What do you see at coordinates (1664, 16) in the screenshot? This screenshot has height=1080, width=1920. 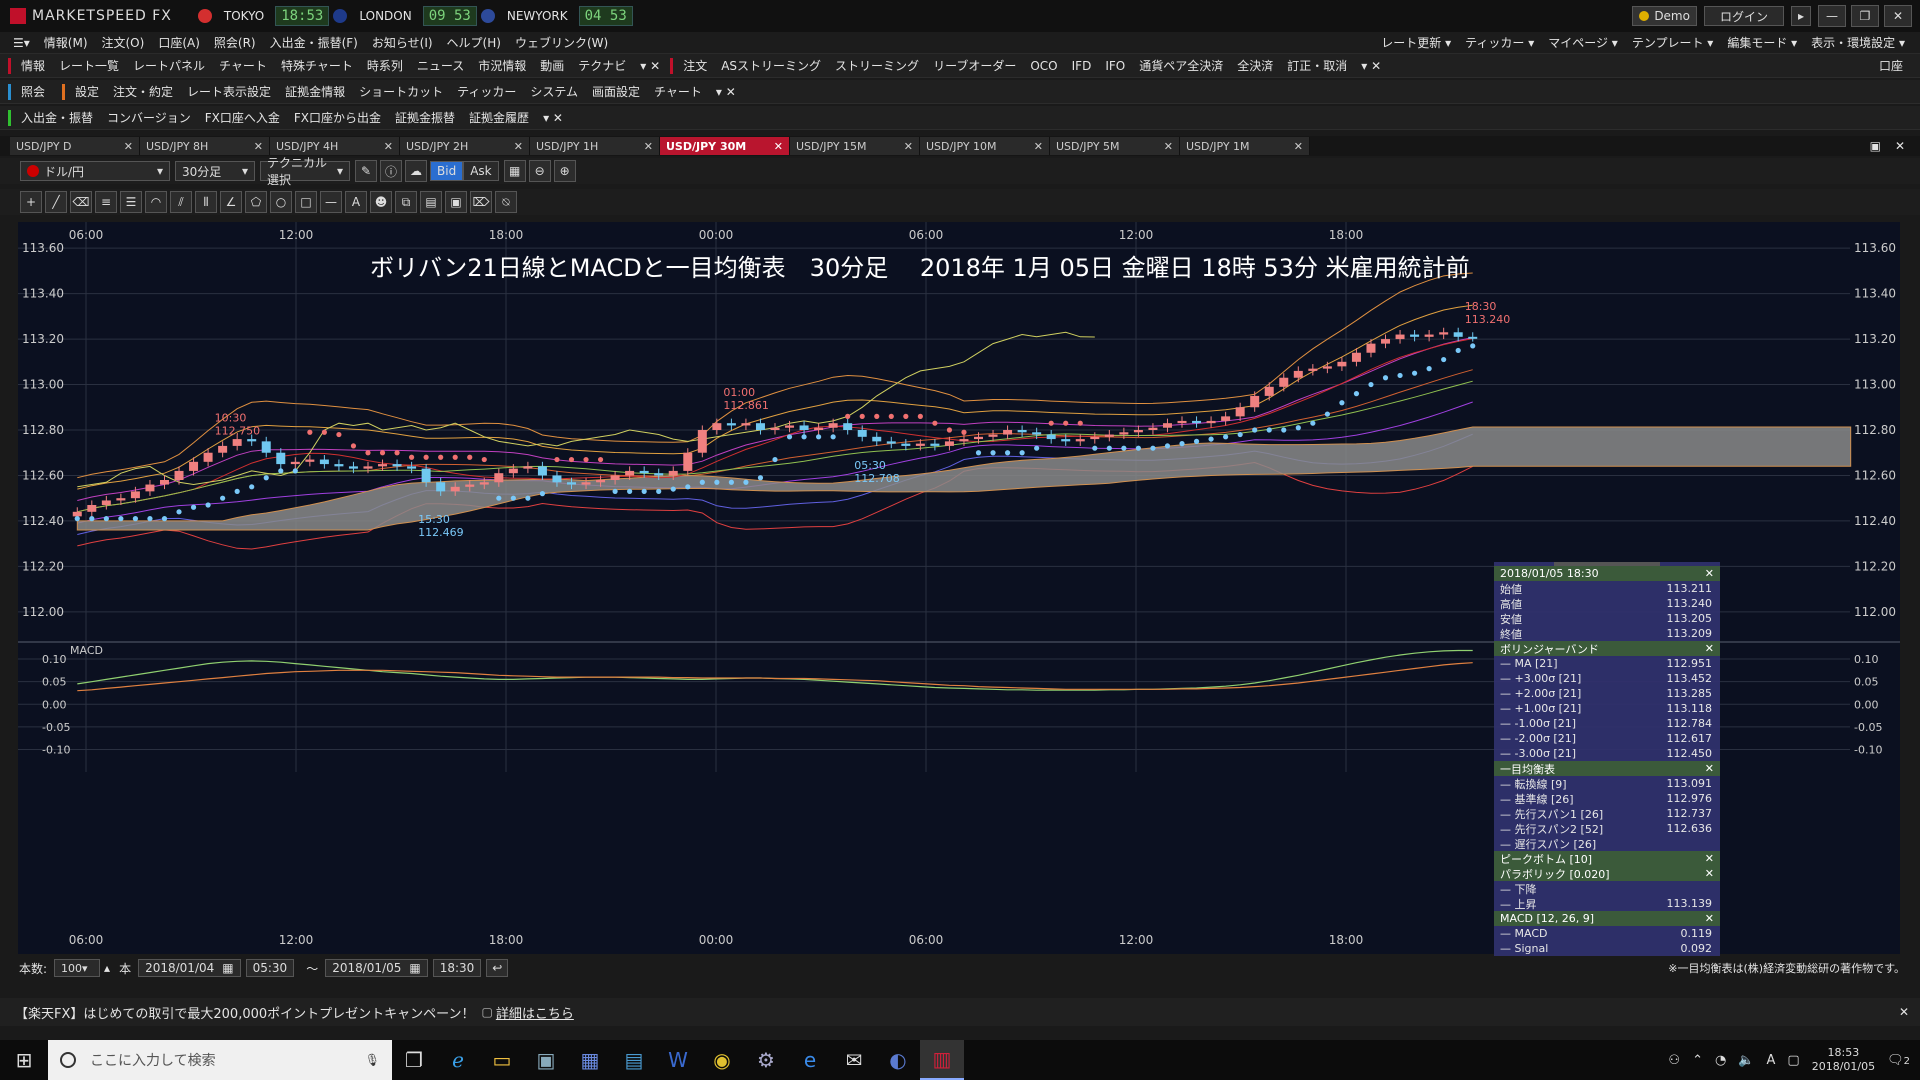 I see `demo-indicator: Demo` at bounding box center [1664, 16].